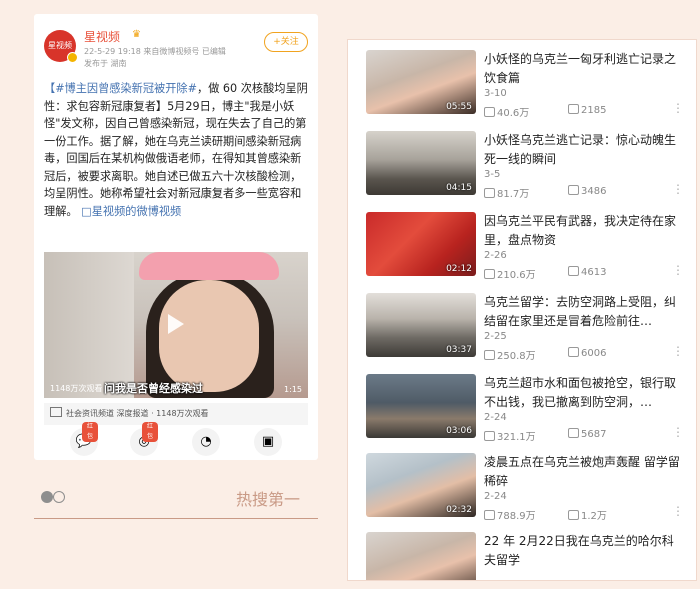 This screenshot has width=700, height=589. Describe the element at coordinates (459, 107) in the screenshot. I see `video-duration: 05:55` at that location.